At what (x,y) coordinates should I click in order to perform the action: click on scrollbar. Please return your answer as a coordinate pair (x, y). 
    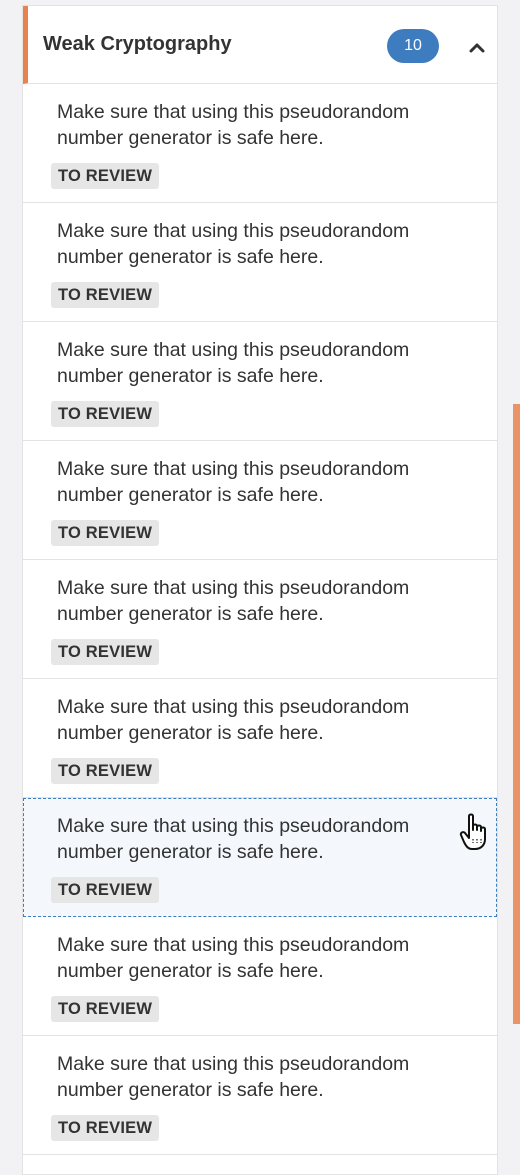
    Looking at the image, I should click on (516, 714).